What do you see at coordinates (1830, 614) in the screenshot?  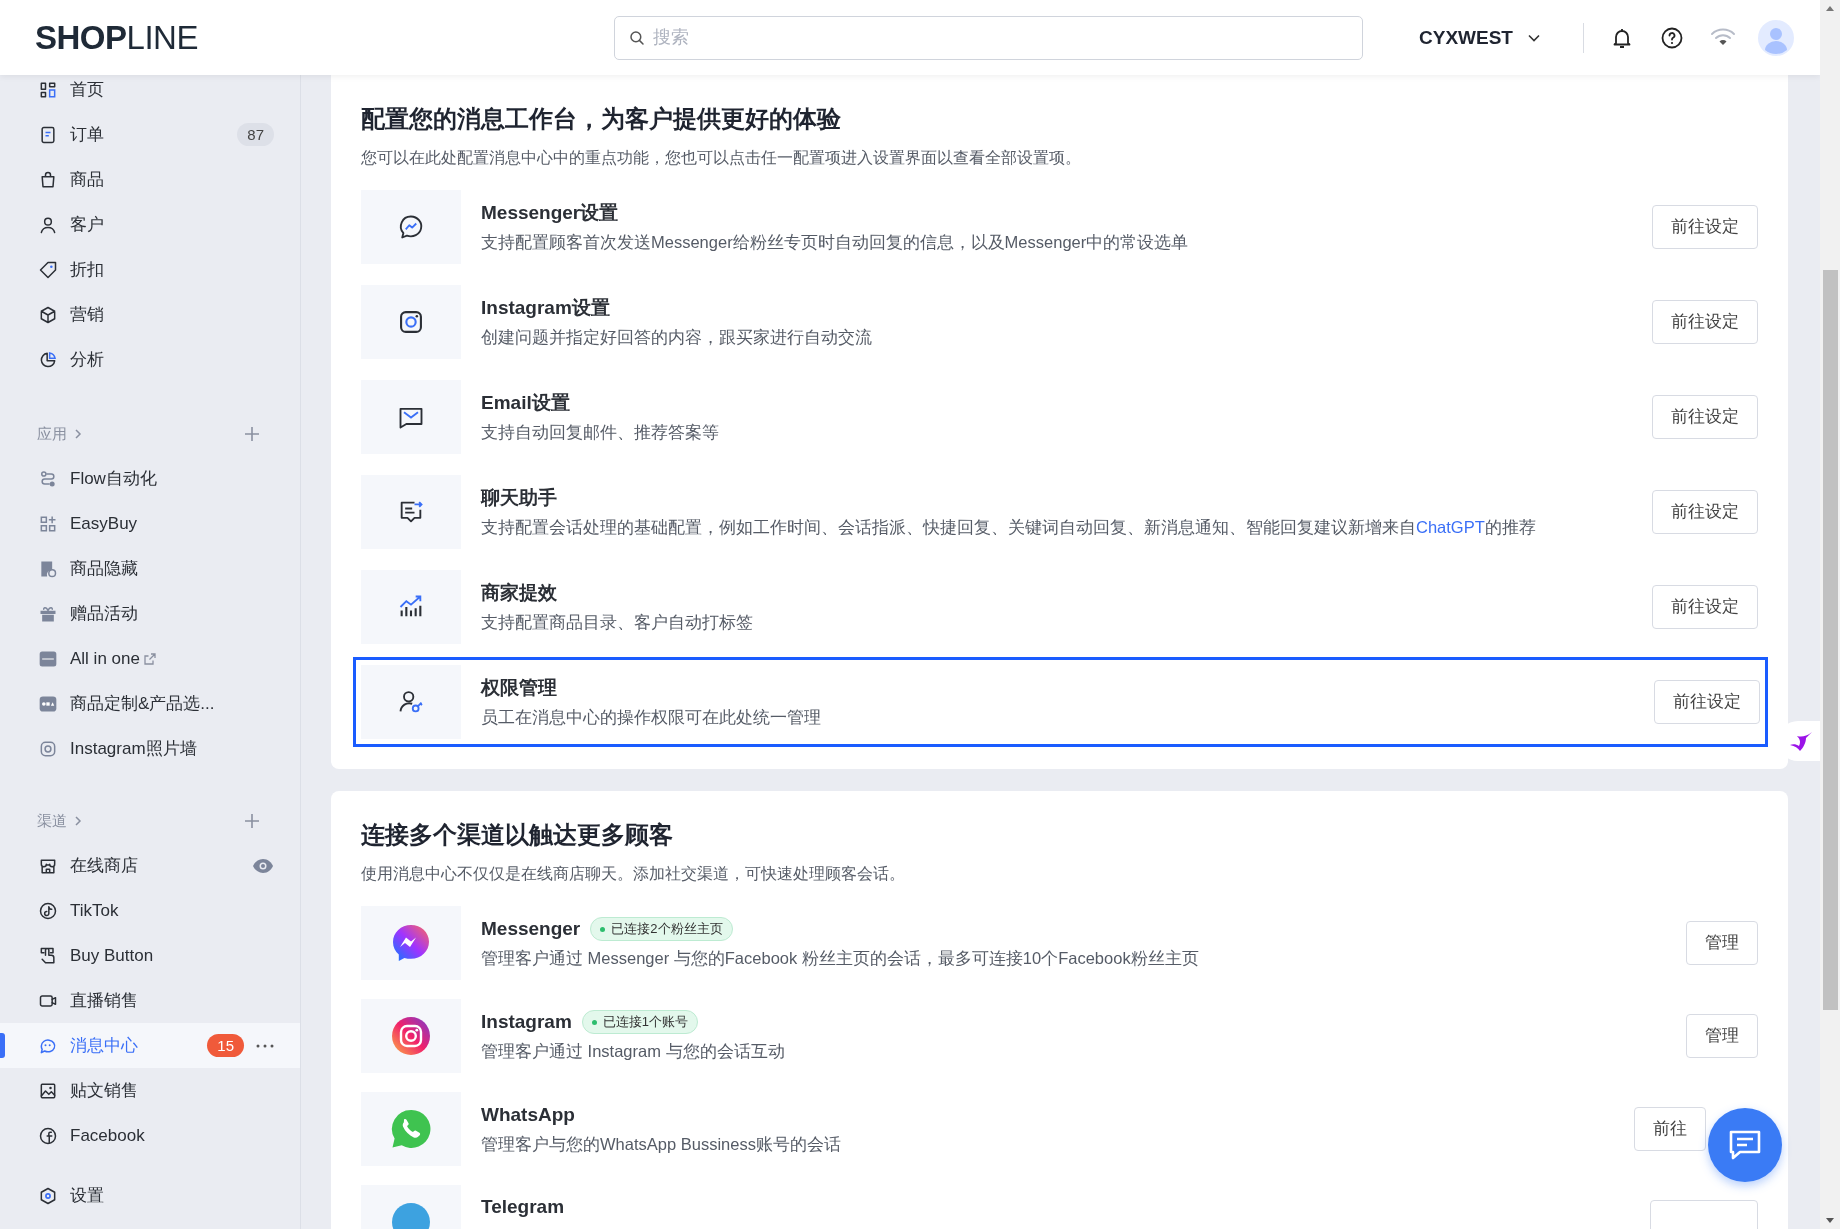 I see `scrollbar` at bounding box center [1830, 614].